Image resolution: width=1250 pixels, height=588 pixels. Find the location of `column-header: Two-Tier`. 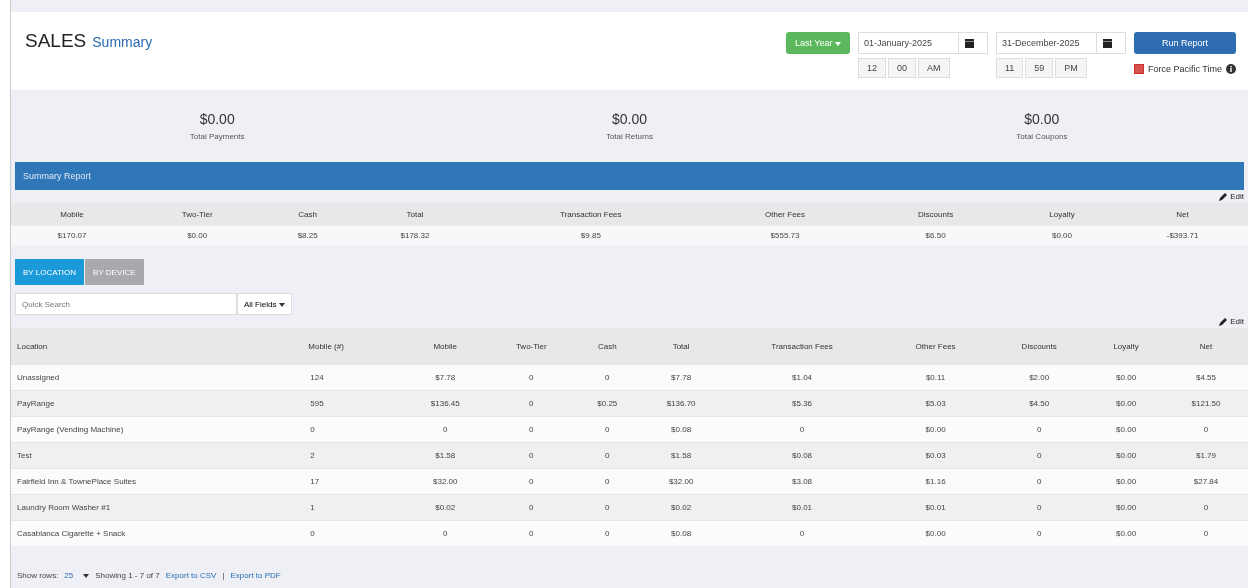

column-header: Two-Tier is located at coordinates (197, 214).